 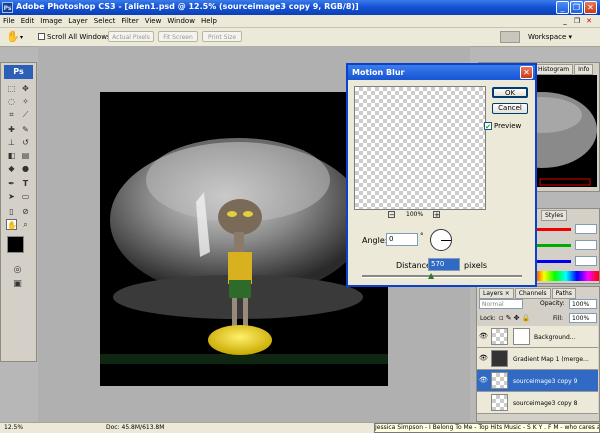 I want to click on preview-checkbox: ✔, so click(x=488, y=126).